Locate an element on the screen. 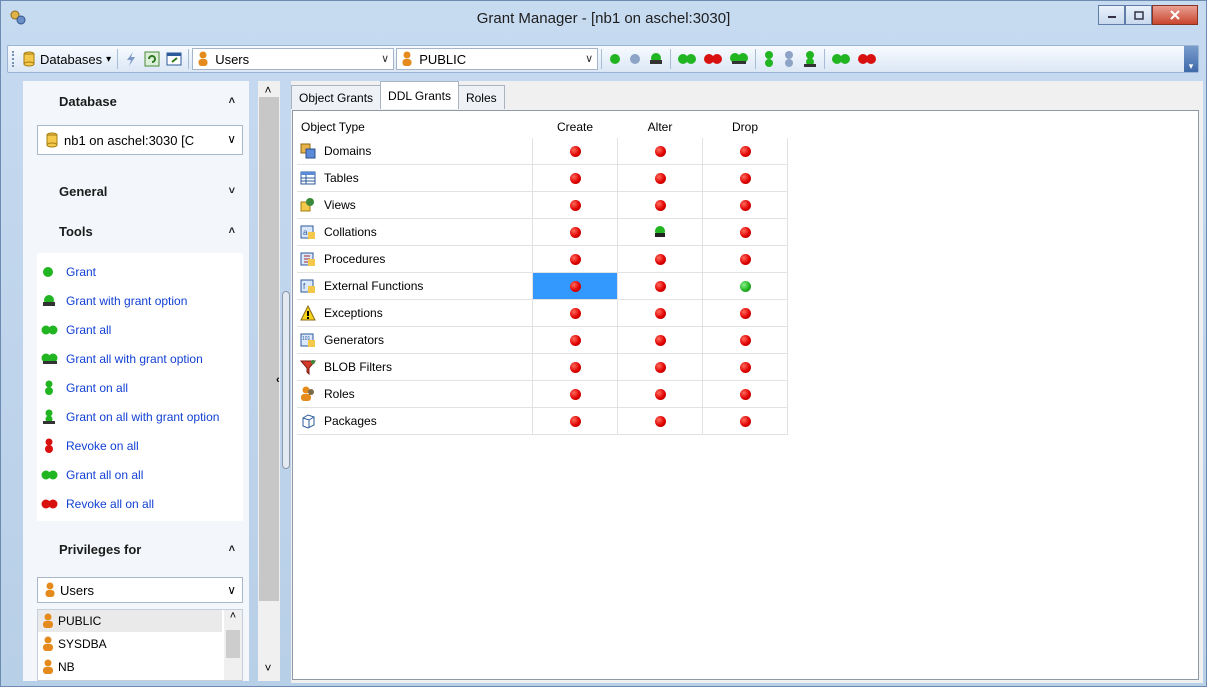 This screenshot has height=687, width=1207. user-list-scrollbar: ˄ is located at coordinates (233, 645).